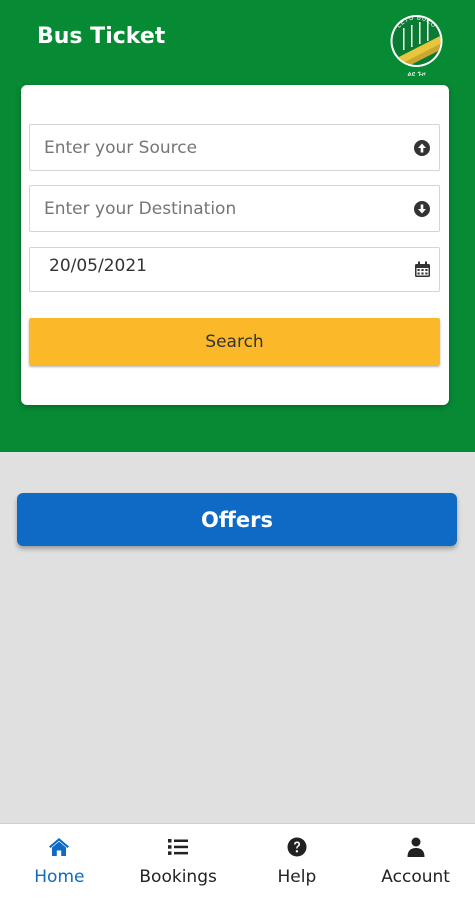 The height and width of the screenshot is (900, 475). What do you see at coordinates (422, 148) in the screenshot?
I see `arrow-circle-up-icon` at bounding box center [422, 148].